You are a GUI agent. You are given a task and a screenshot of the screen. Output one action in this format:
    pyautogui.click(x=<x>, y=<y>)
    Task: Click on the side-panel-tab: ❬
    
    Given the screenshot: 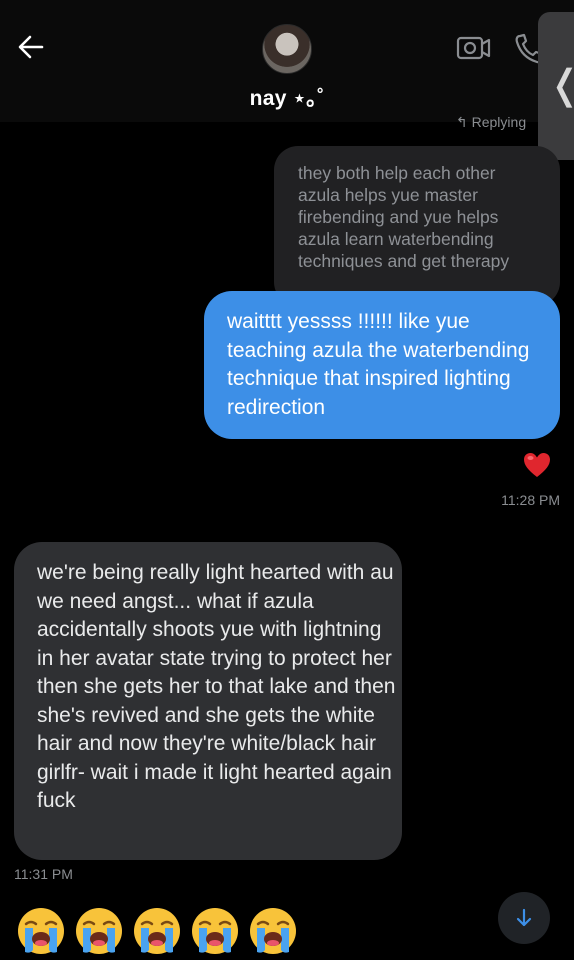 What is the action you would take?
    pyautogui.click(x=556, y=86)
    